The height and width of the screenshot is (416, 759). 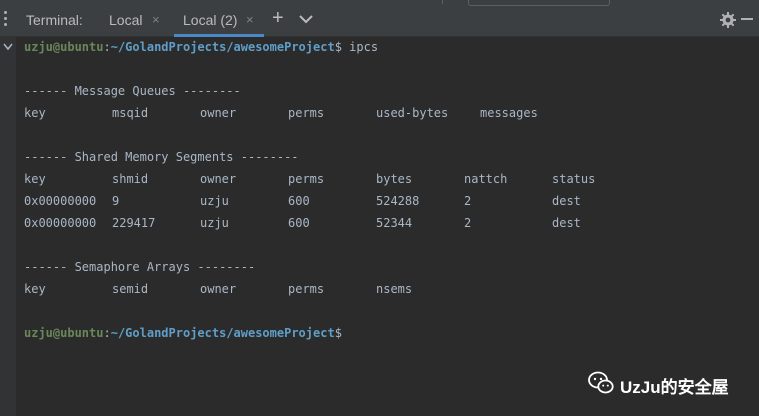 What do you see at coordinates (132, 91) in the screenshot?
I see `msgq-heading: ------ Message Queues --------` at bounding box center [132, 91].